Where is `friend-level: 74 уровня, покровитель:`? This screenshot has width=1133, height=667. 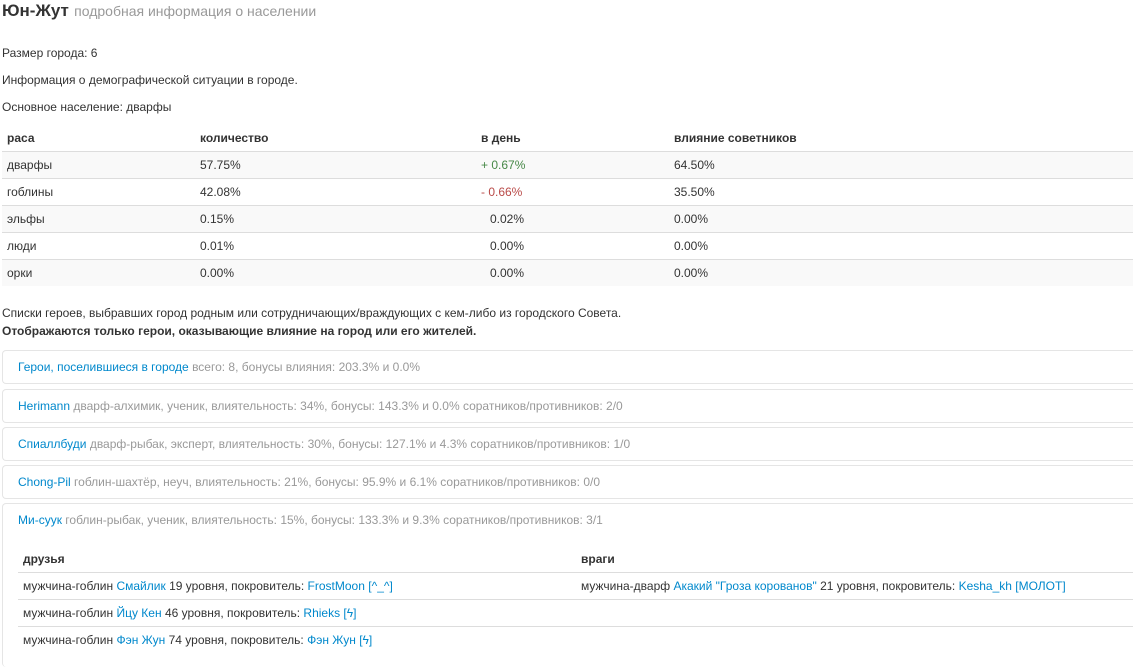 friend-level: 74 уровня, покровитель: is located at coordinates (236, 640).